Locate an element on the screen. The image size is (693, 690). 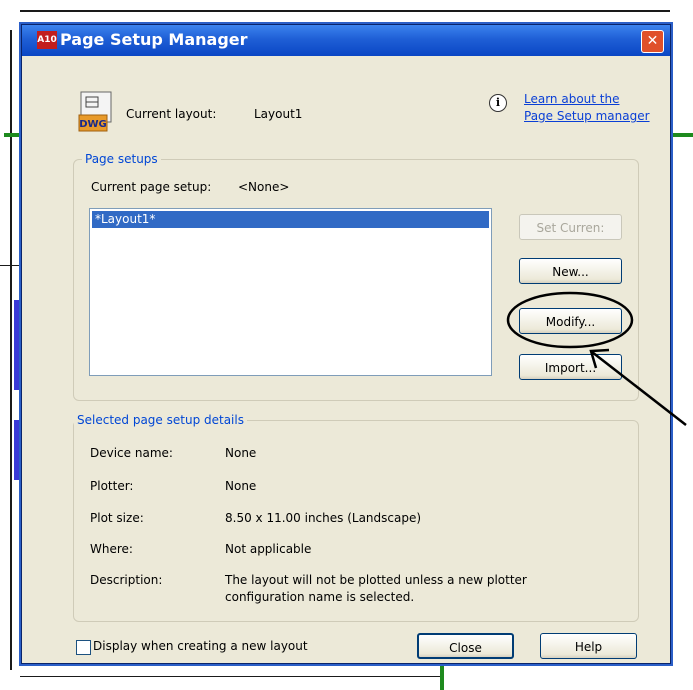
drawing-green-mark-bottom is located at coordinates (442, 677).